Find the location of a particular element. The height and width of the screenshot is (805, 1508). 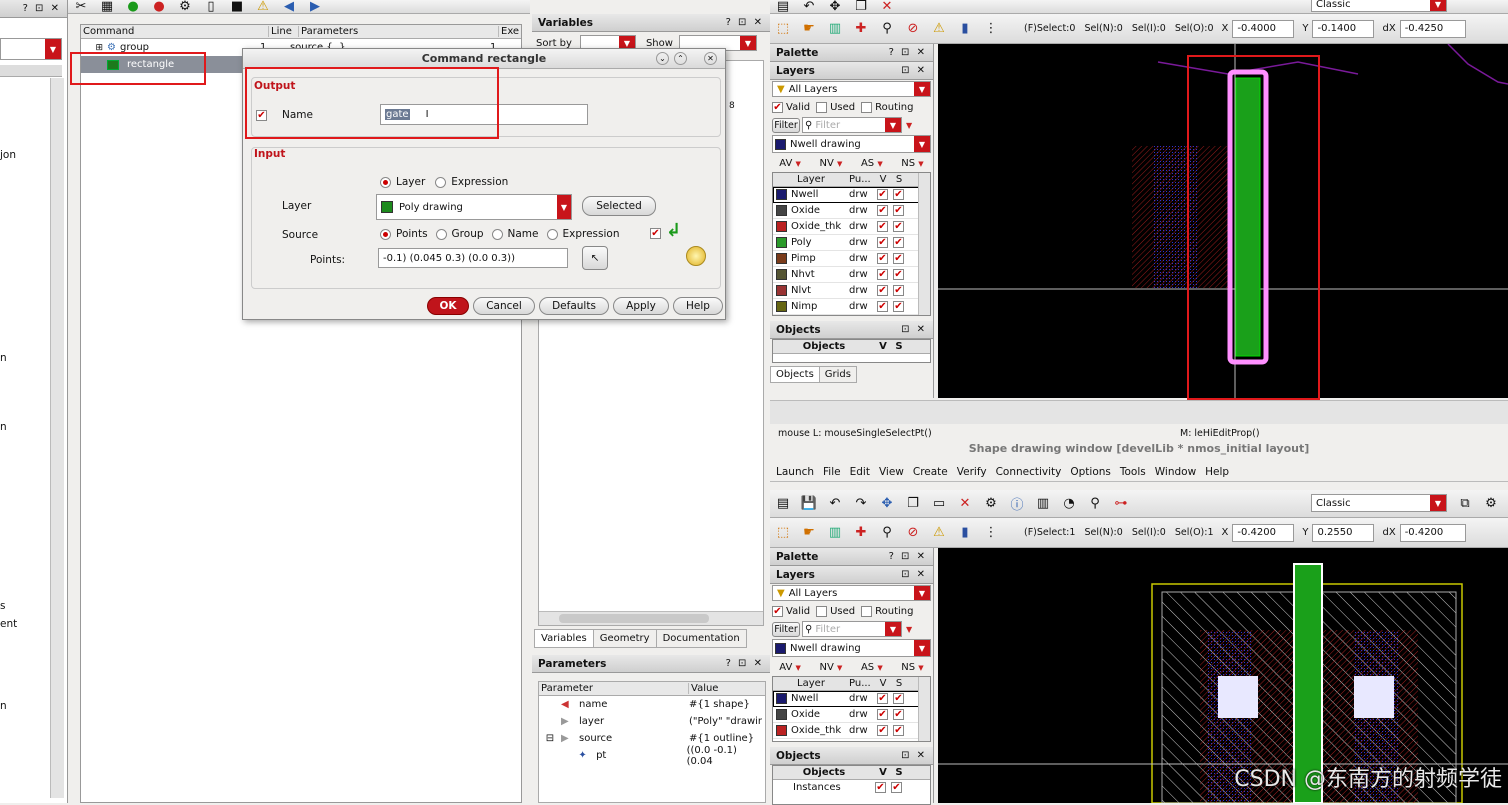

defaults-button: Defaults is located at coordinates (574, 306).